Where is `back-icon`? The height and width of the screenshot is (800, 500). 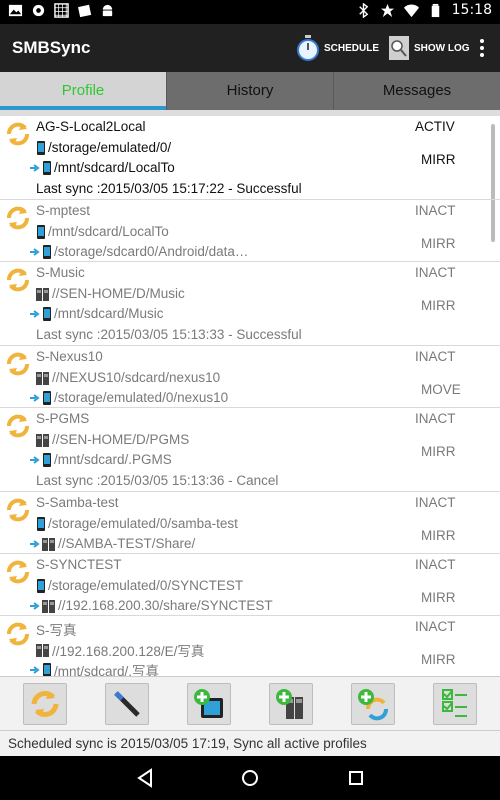
back-icon is located at coordinates (145, 778).